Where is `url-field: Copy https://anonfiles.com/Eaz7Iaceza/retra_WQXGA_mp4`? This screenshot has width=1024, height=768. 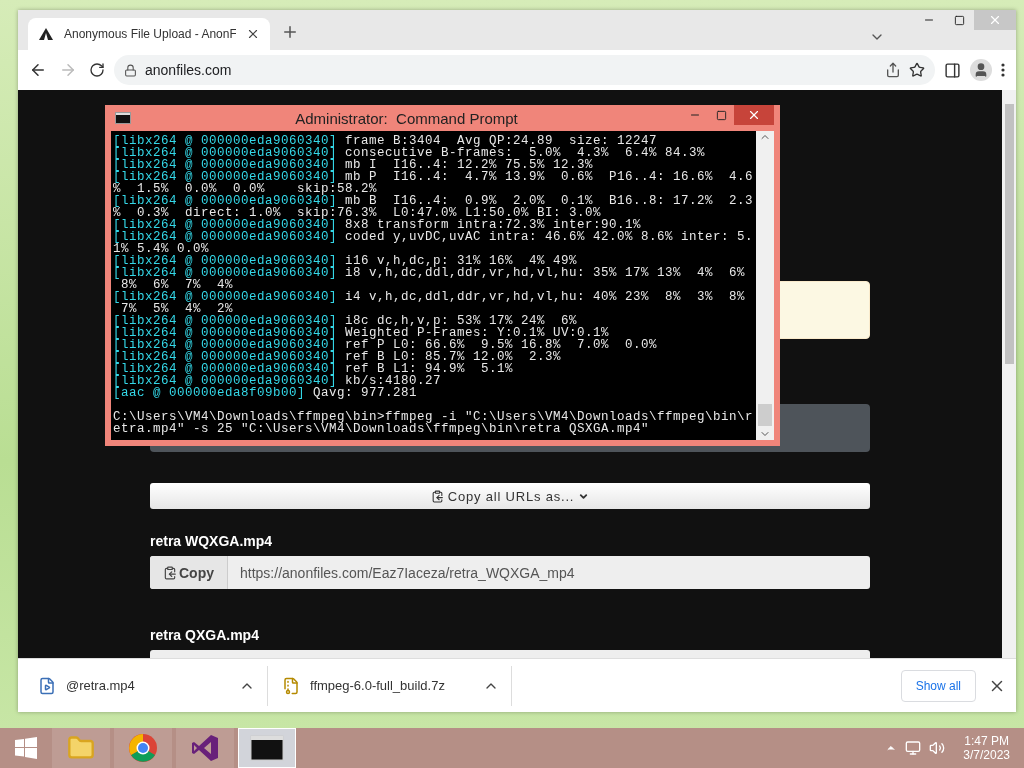 url-field: Copy https://anonfiles.com/Eaz7Iaceza/retra_WQXGA_mp4 is located at coordinates (510, 572).